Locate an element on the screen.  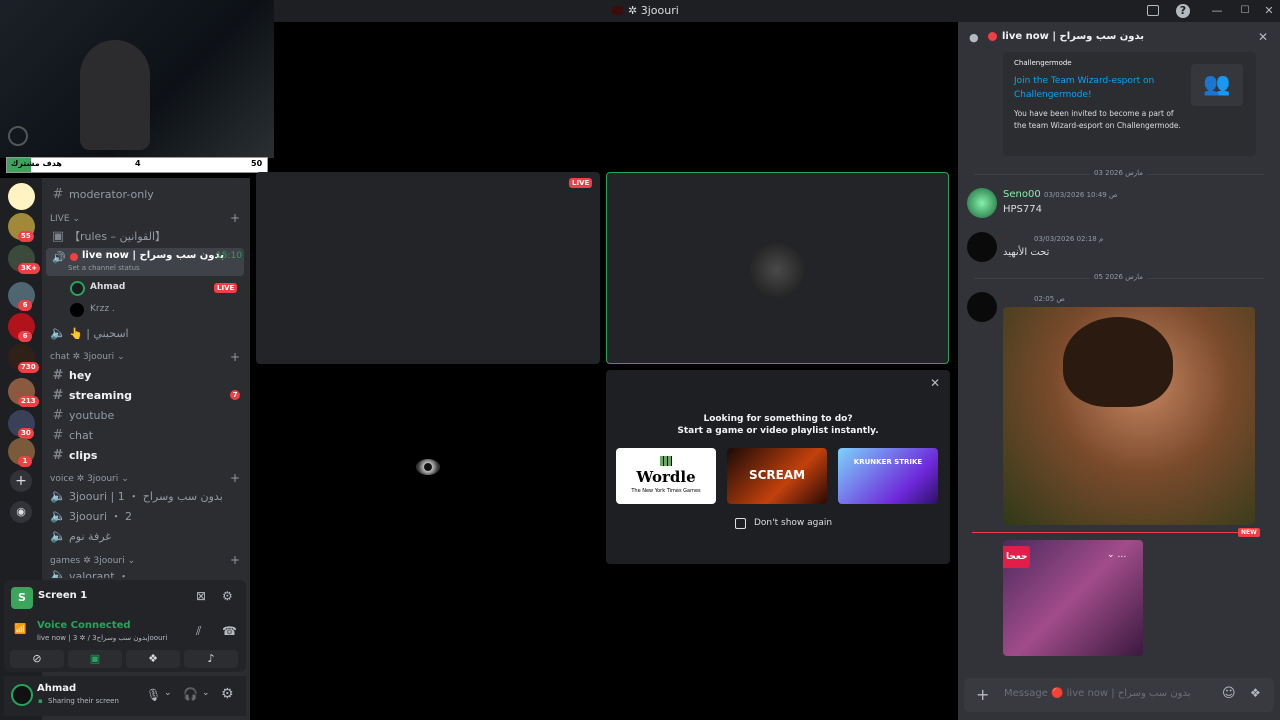
composer-placeholder: Message 🔴 live now | بدون سب وسراح is located at coordinates (1097, 693).